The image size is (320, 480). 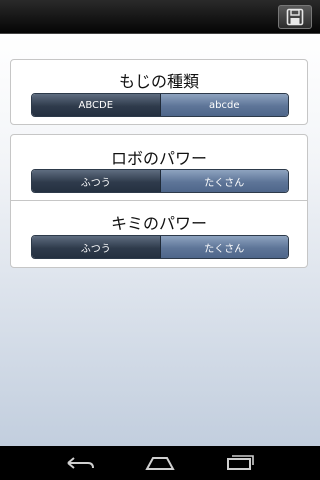 I want to click on recent-apps-button, so click(x=240, y=463).